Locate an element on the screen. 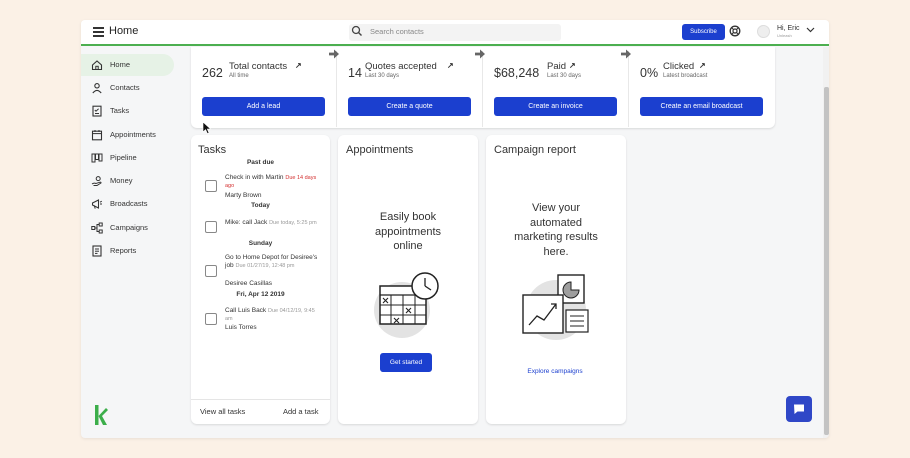  stat-value: 0% is located at coordinates (649, 73).